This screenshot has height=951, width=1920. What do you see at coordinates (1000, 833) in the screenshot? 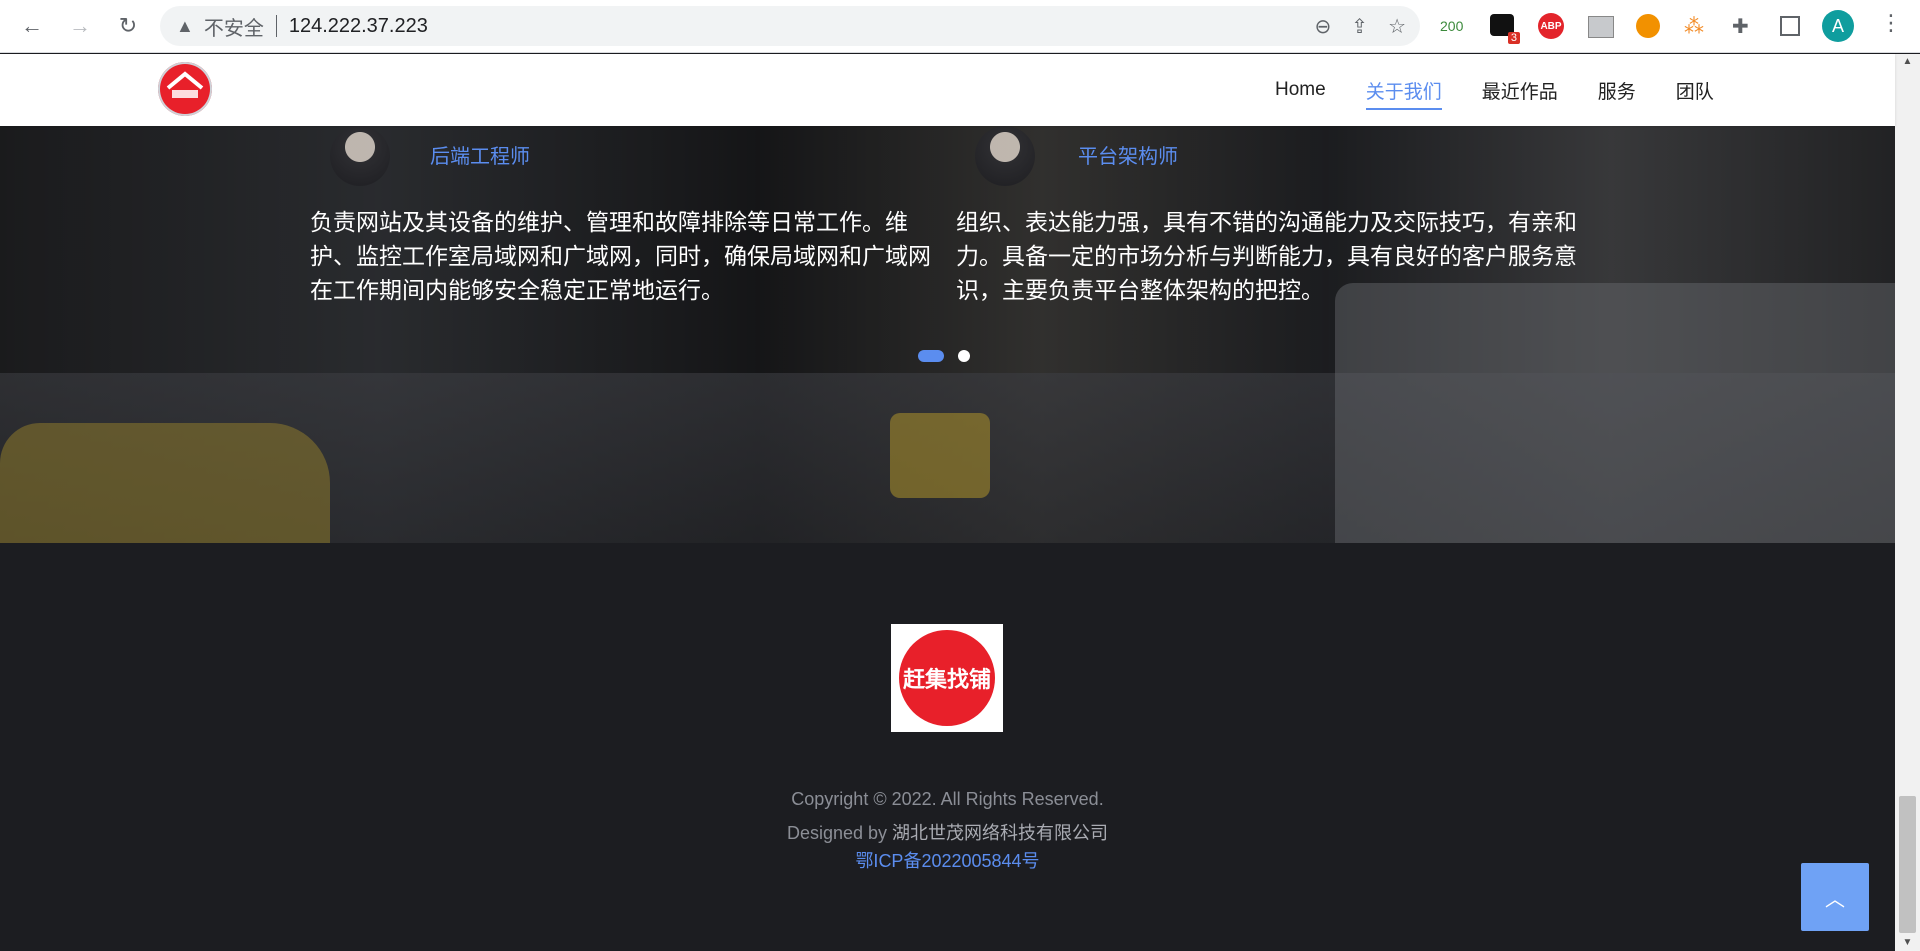
I see `designed-by-company: 湖北世茂网络科技有限公司` at bounding box center [1000, 833].